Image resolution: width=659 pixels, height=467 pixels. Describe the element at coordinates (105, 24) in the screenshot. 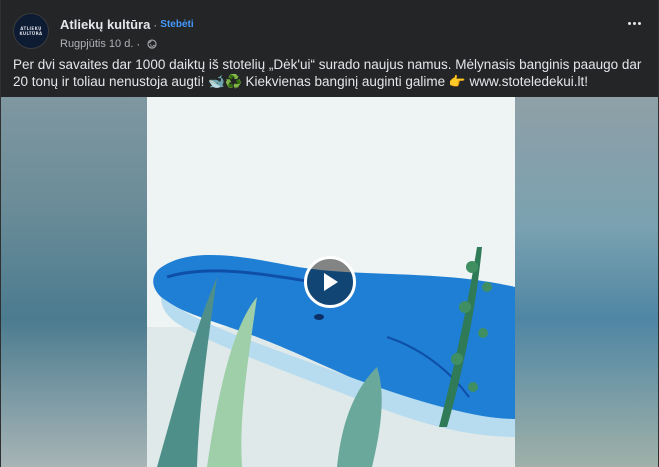

I see `page-name: Atliekų kultūra` at that location.